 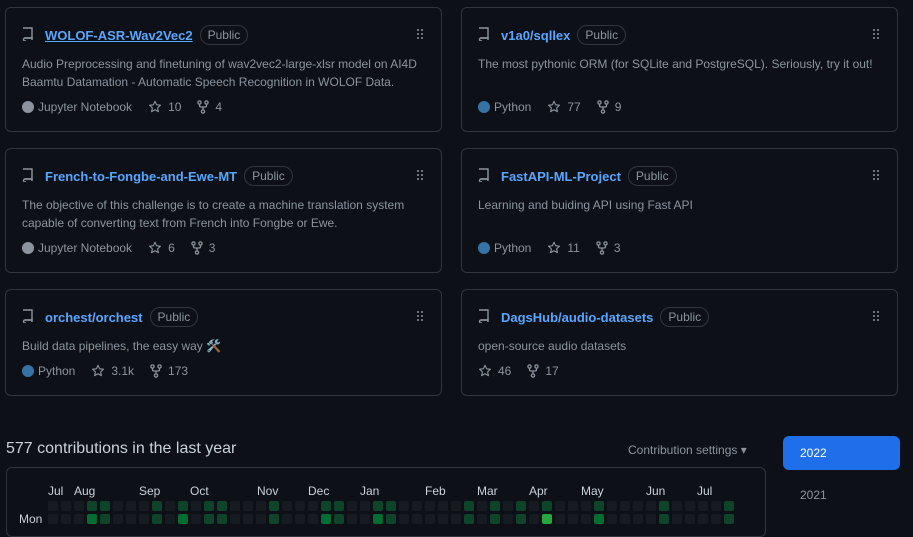 What do you see at coordinates (561, 176) in the screenshot?
I see `repo-name-link: FastAPI-ML-Project` at bounding box center [561, 176].